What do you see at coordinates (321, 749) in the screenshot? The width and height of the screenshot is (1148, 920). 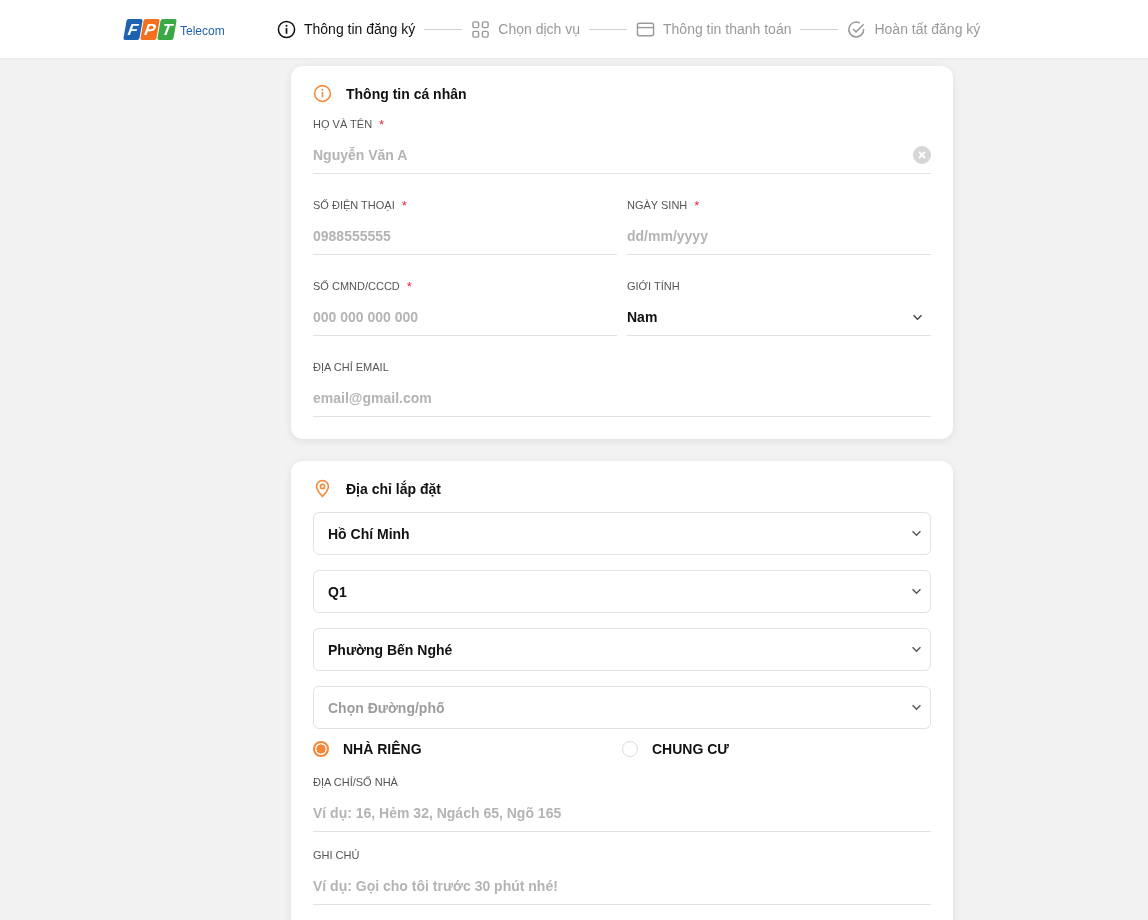 I see `radio-button` at bounding box center [321, 749].